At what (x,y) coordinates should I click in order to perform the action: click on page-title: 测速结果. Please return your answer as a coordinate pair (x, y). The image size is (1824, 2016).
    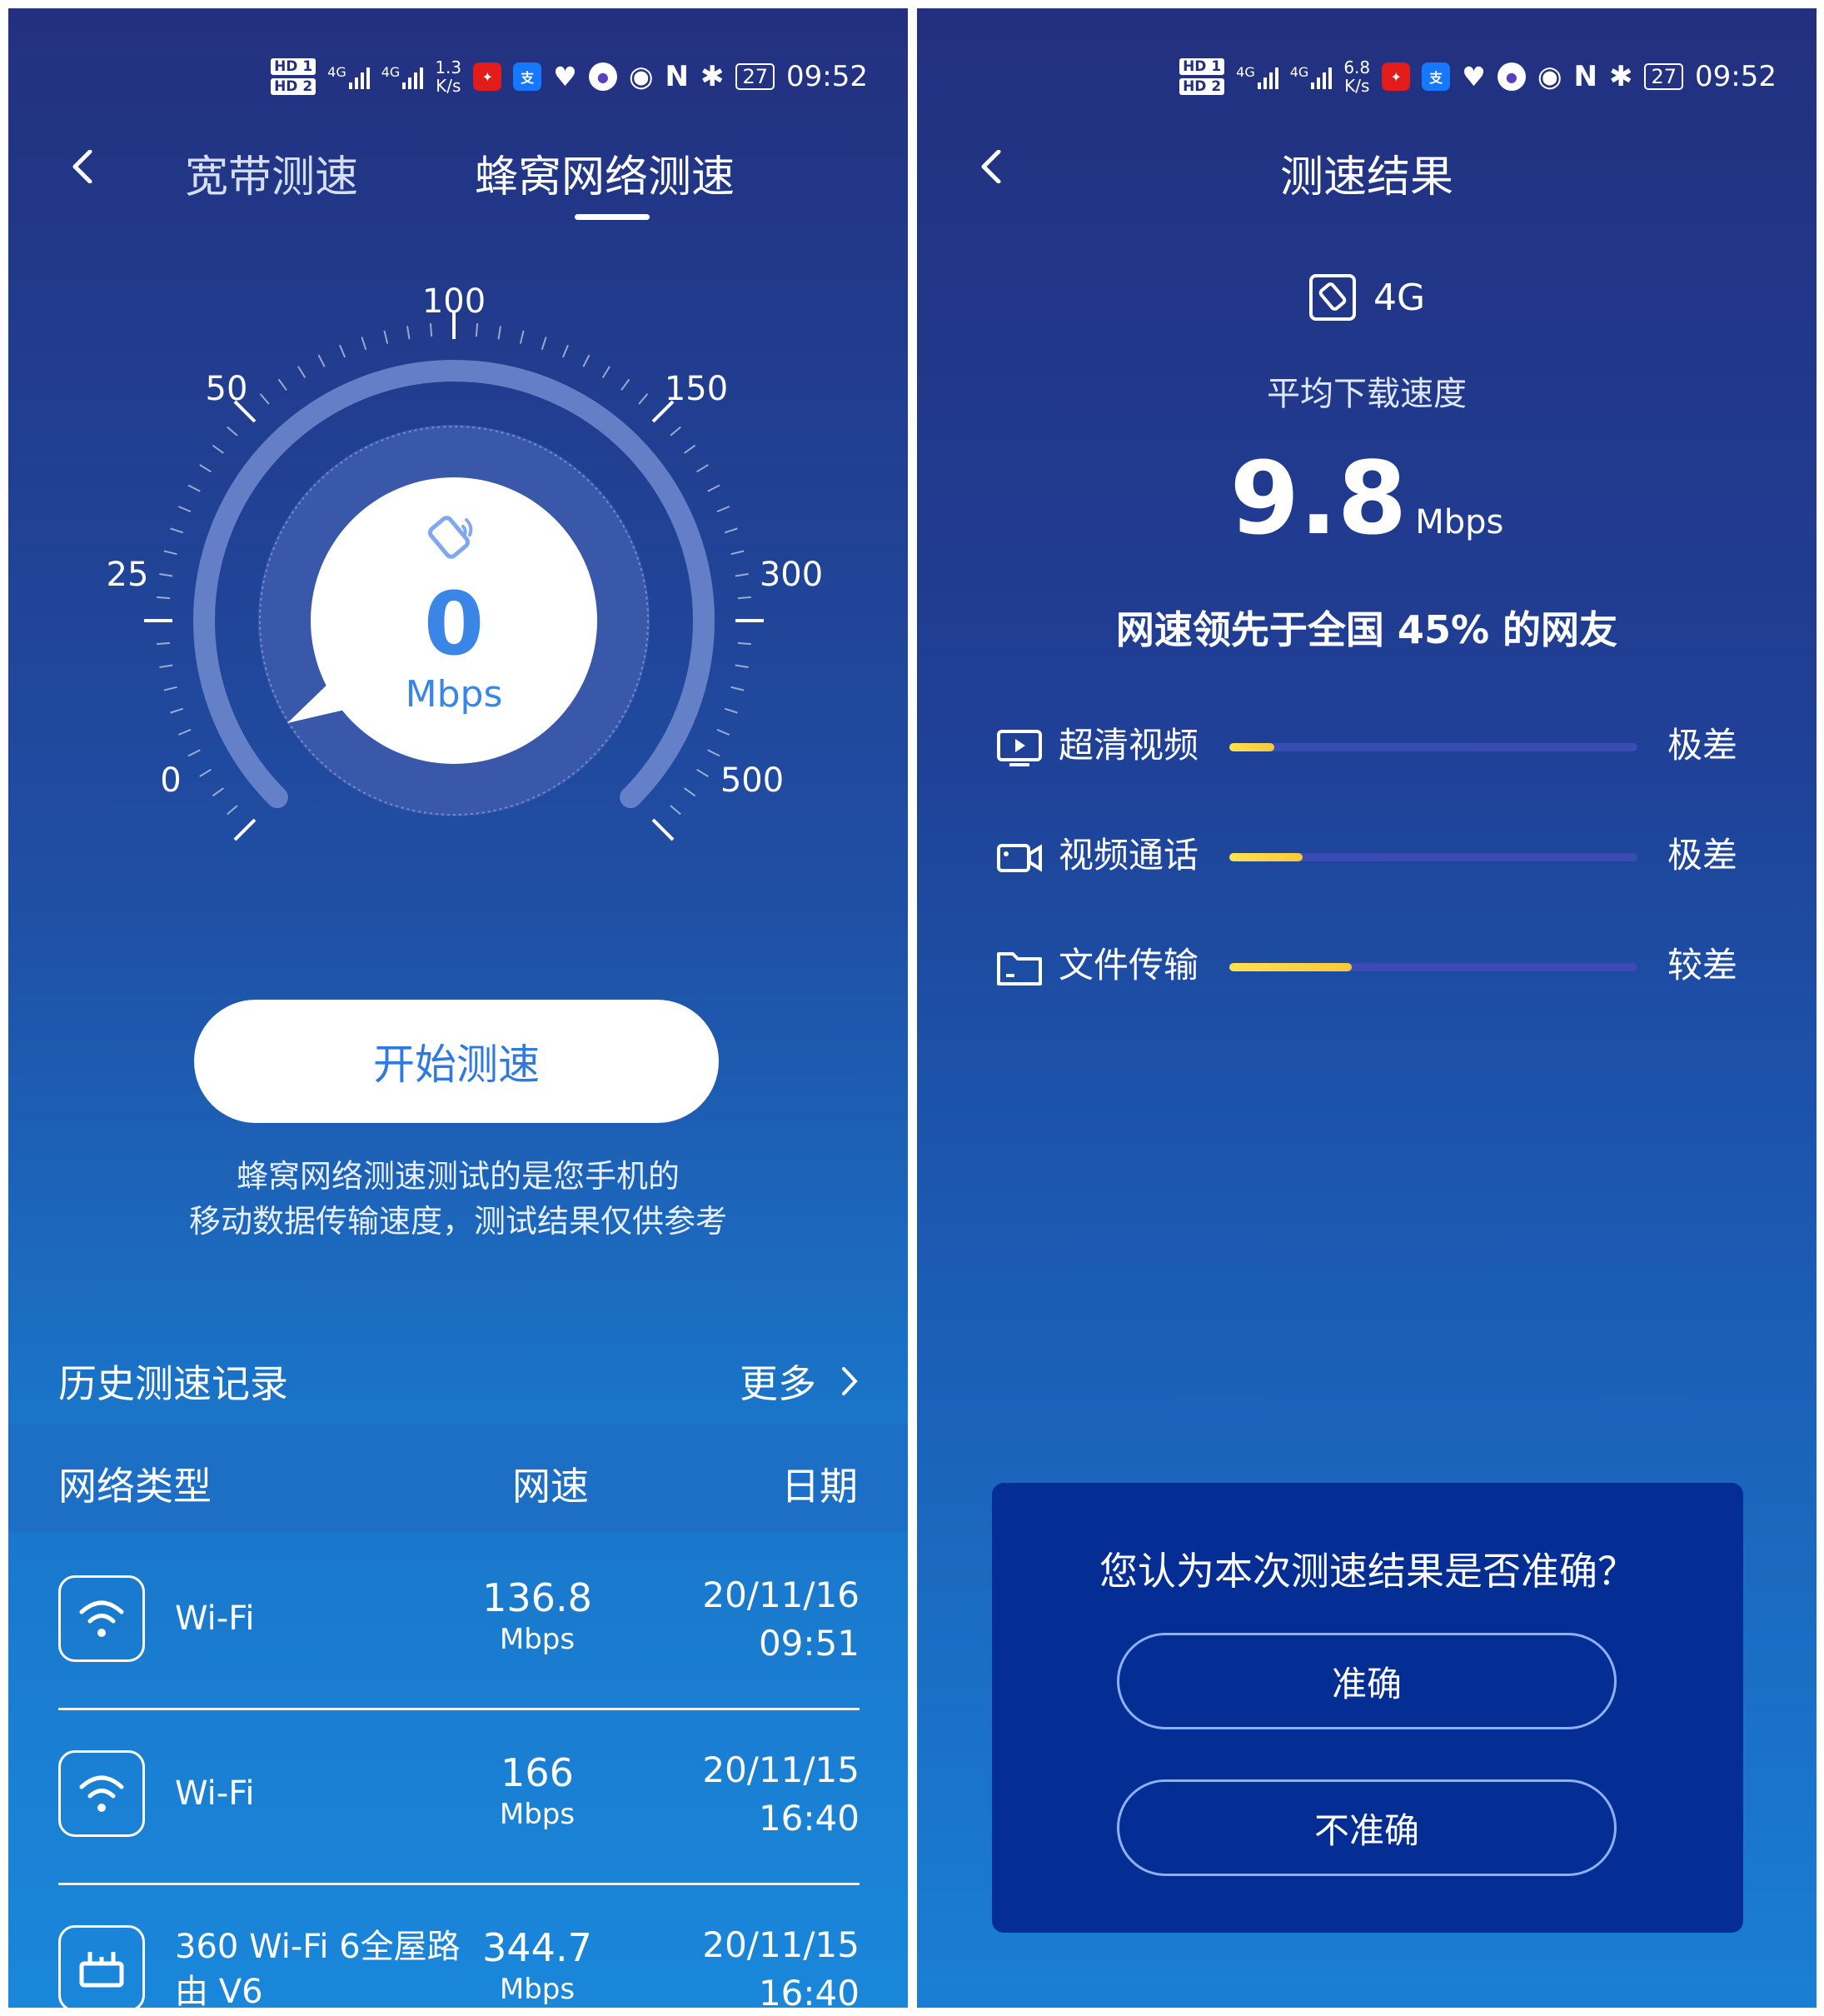
    Looking at the image, I should click on (1366, 177).